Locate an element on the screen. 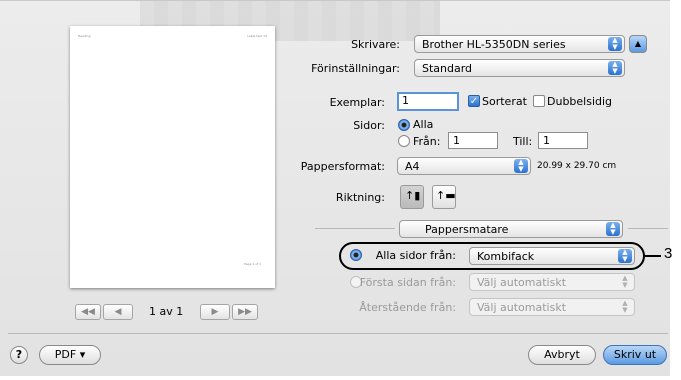  panel-value: Pappersmatare is located at coordinates (467, 229).